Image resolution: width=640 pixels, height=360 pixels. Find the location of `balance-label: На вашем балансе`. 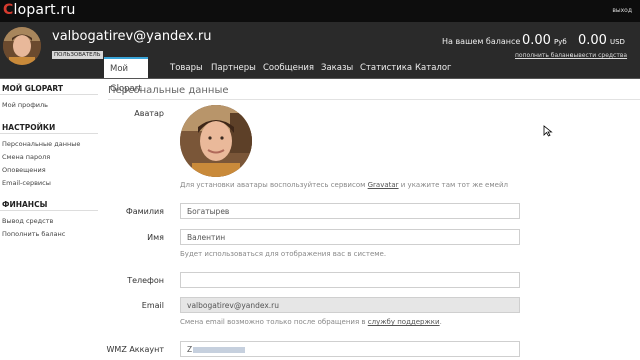

balance-label: На вашем балансе is located at coordinates (481, 41).